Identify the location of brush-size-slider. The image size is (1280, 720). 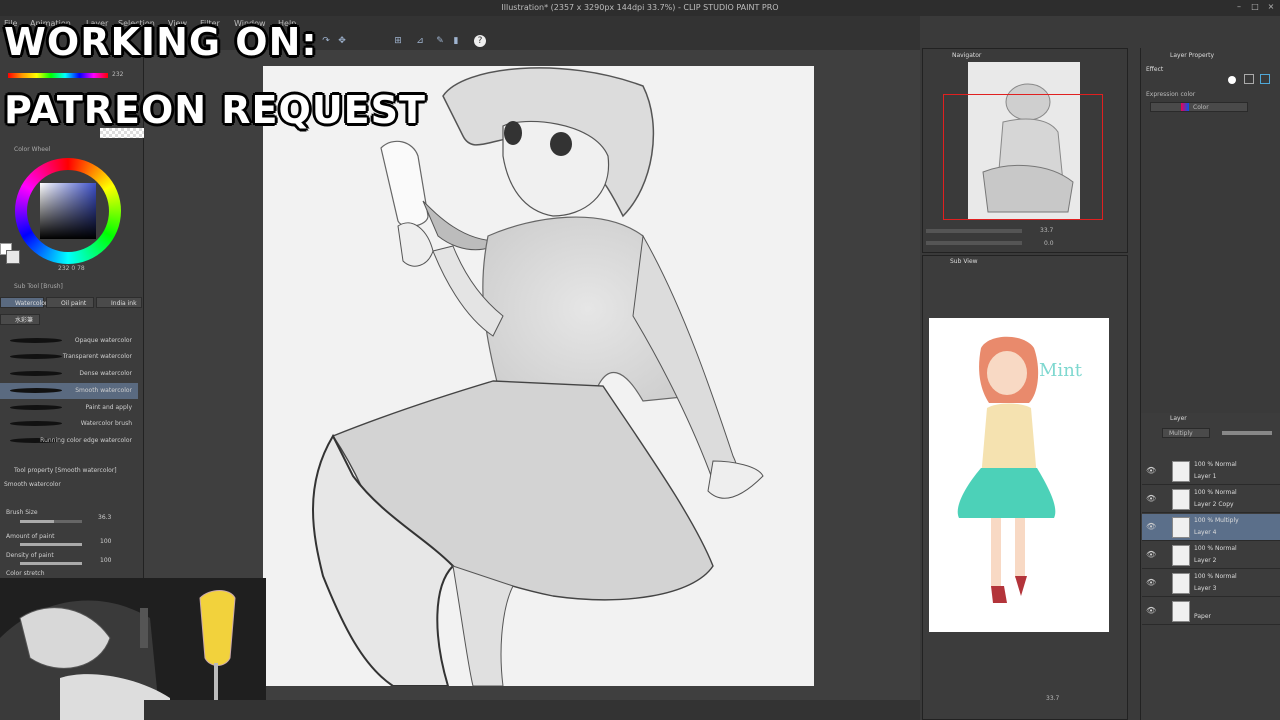
(51, 521).